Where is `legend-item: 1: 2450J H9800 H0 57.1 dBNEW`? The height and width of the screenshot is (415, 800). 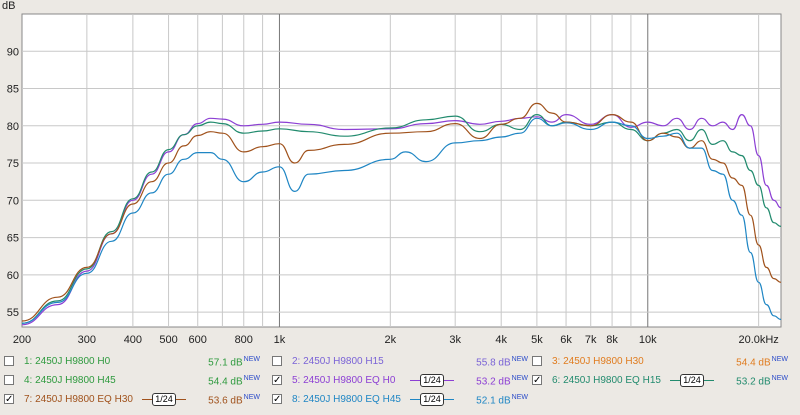 legend-item: 1: 2450J H9800 H0 57.1 dBNEW is located at coordinates (135, 362).